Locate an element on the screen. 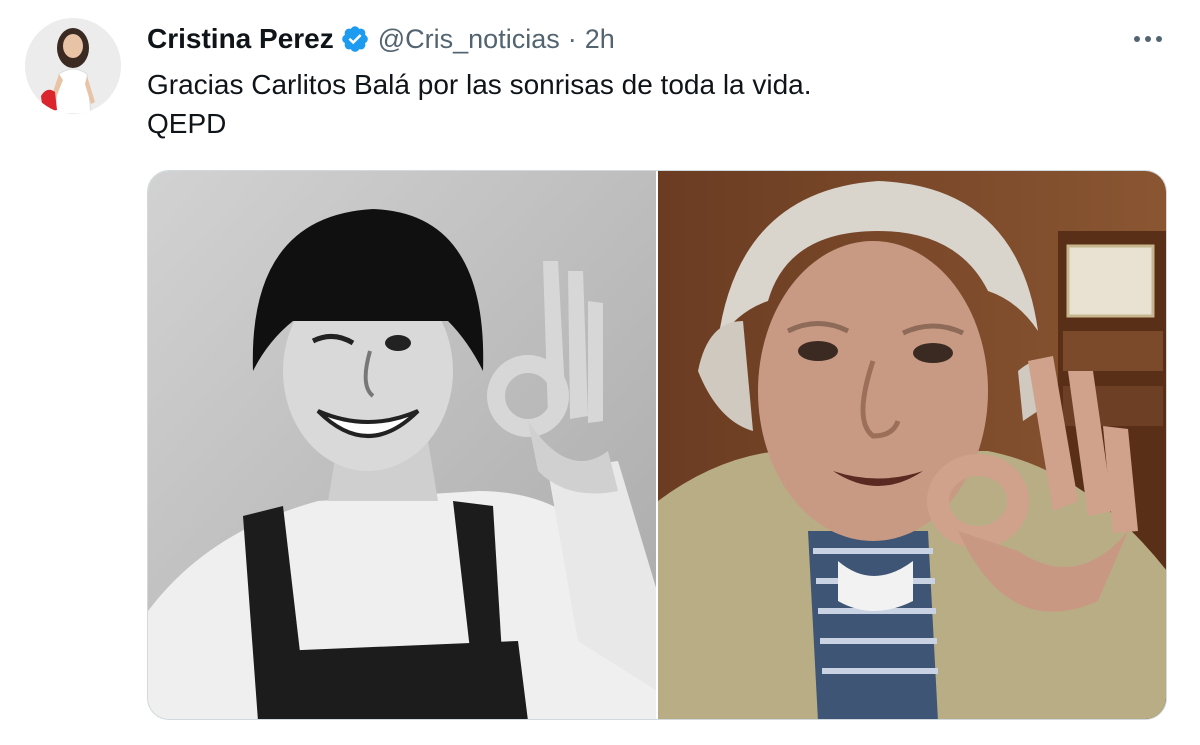  tweet-timestamp: 2h is located at coordinates (600, 39).